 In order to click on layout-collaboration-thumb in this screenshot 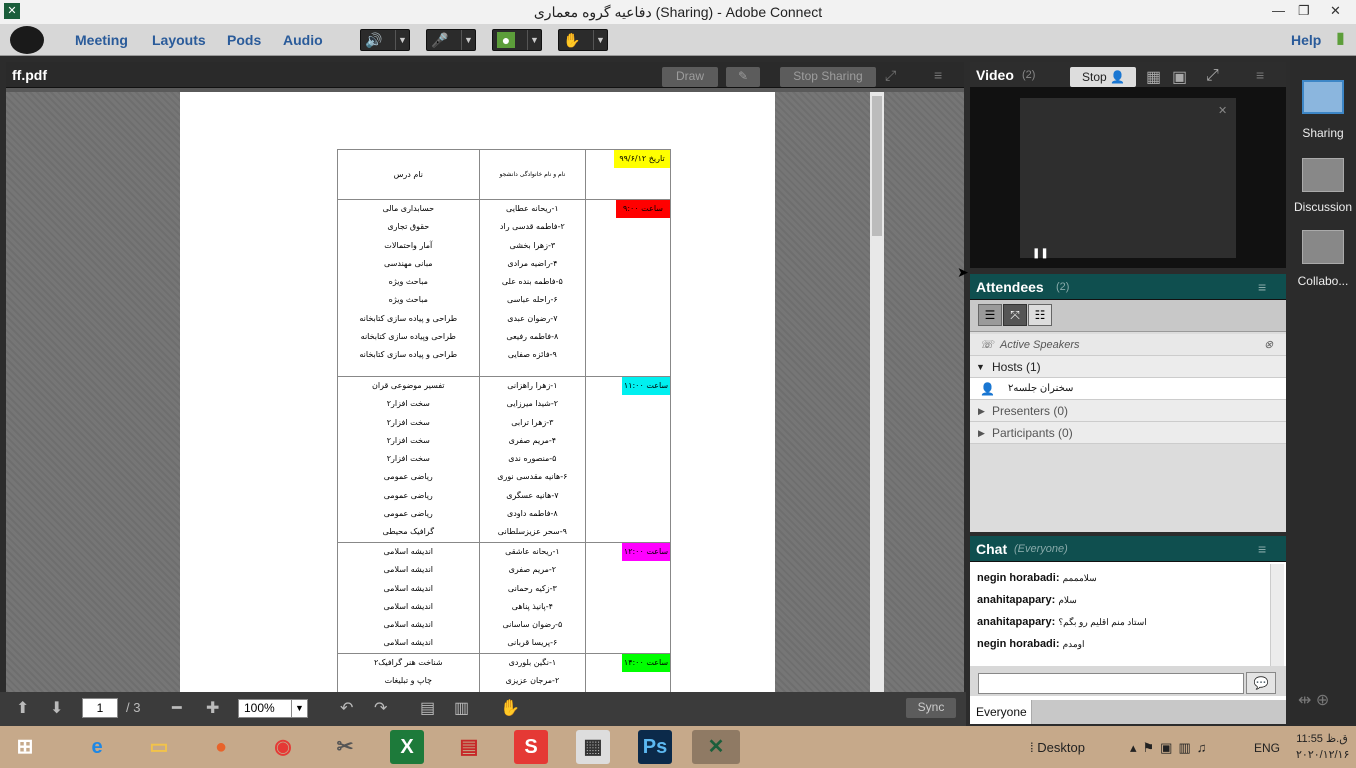, I will do `click(1323, 247)`.